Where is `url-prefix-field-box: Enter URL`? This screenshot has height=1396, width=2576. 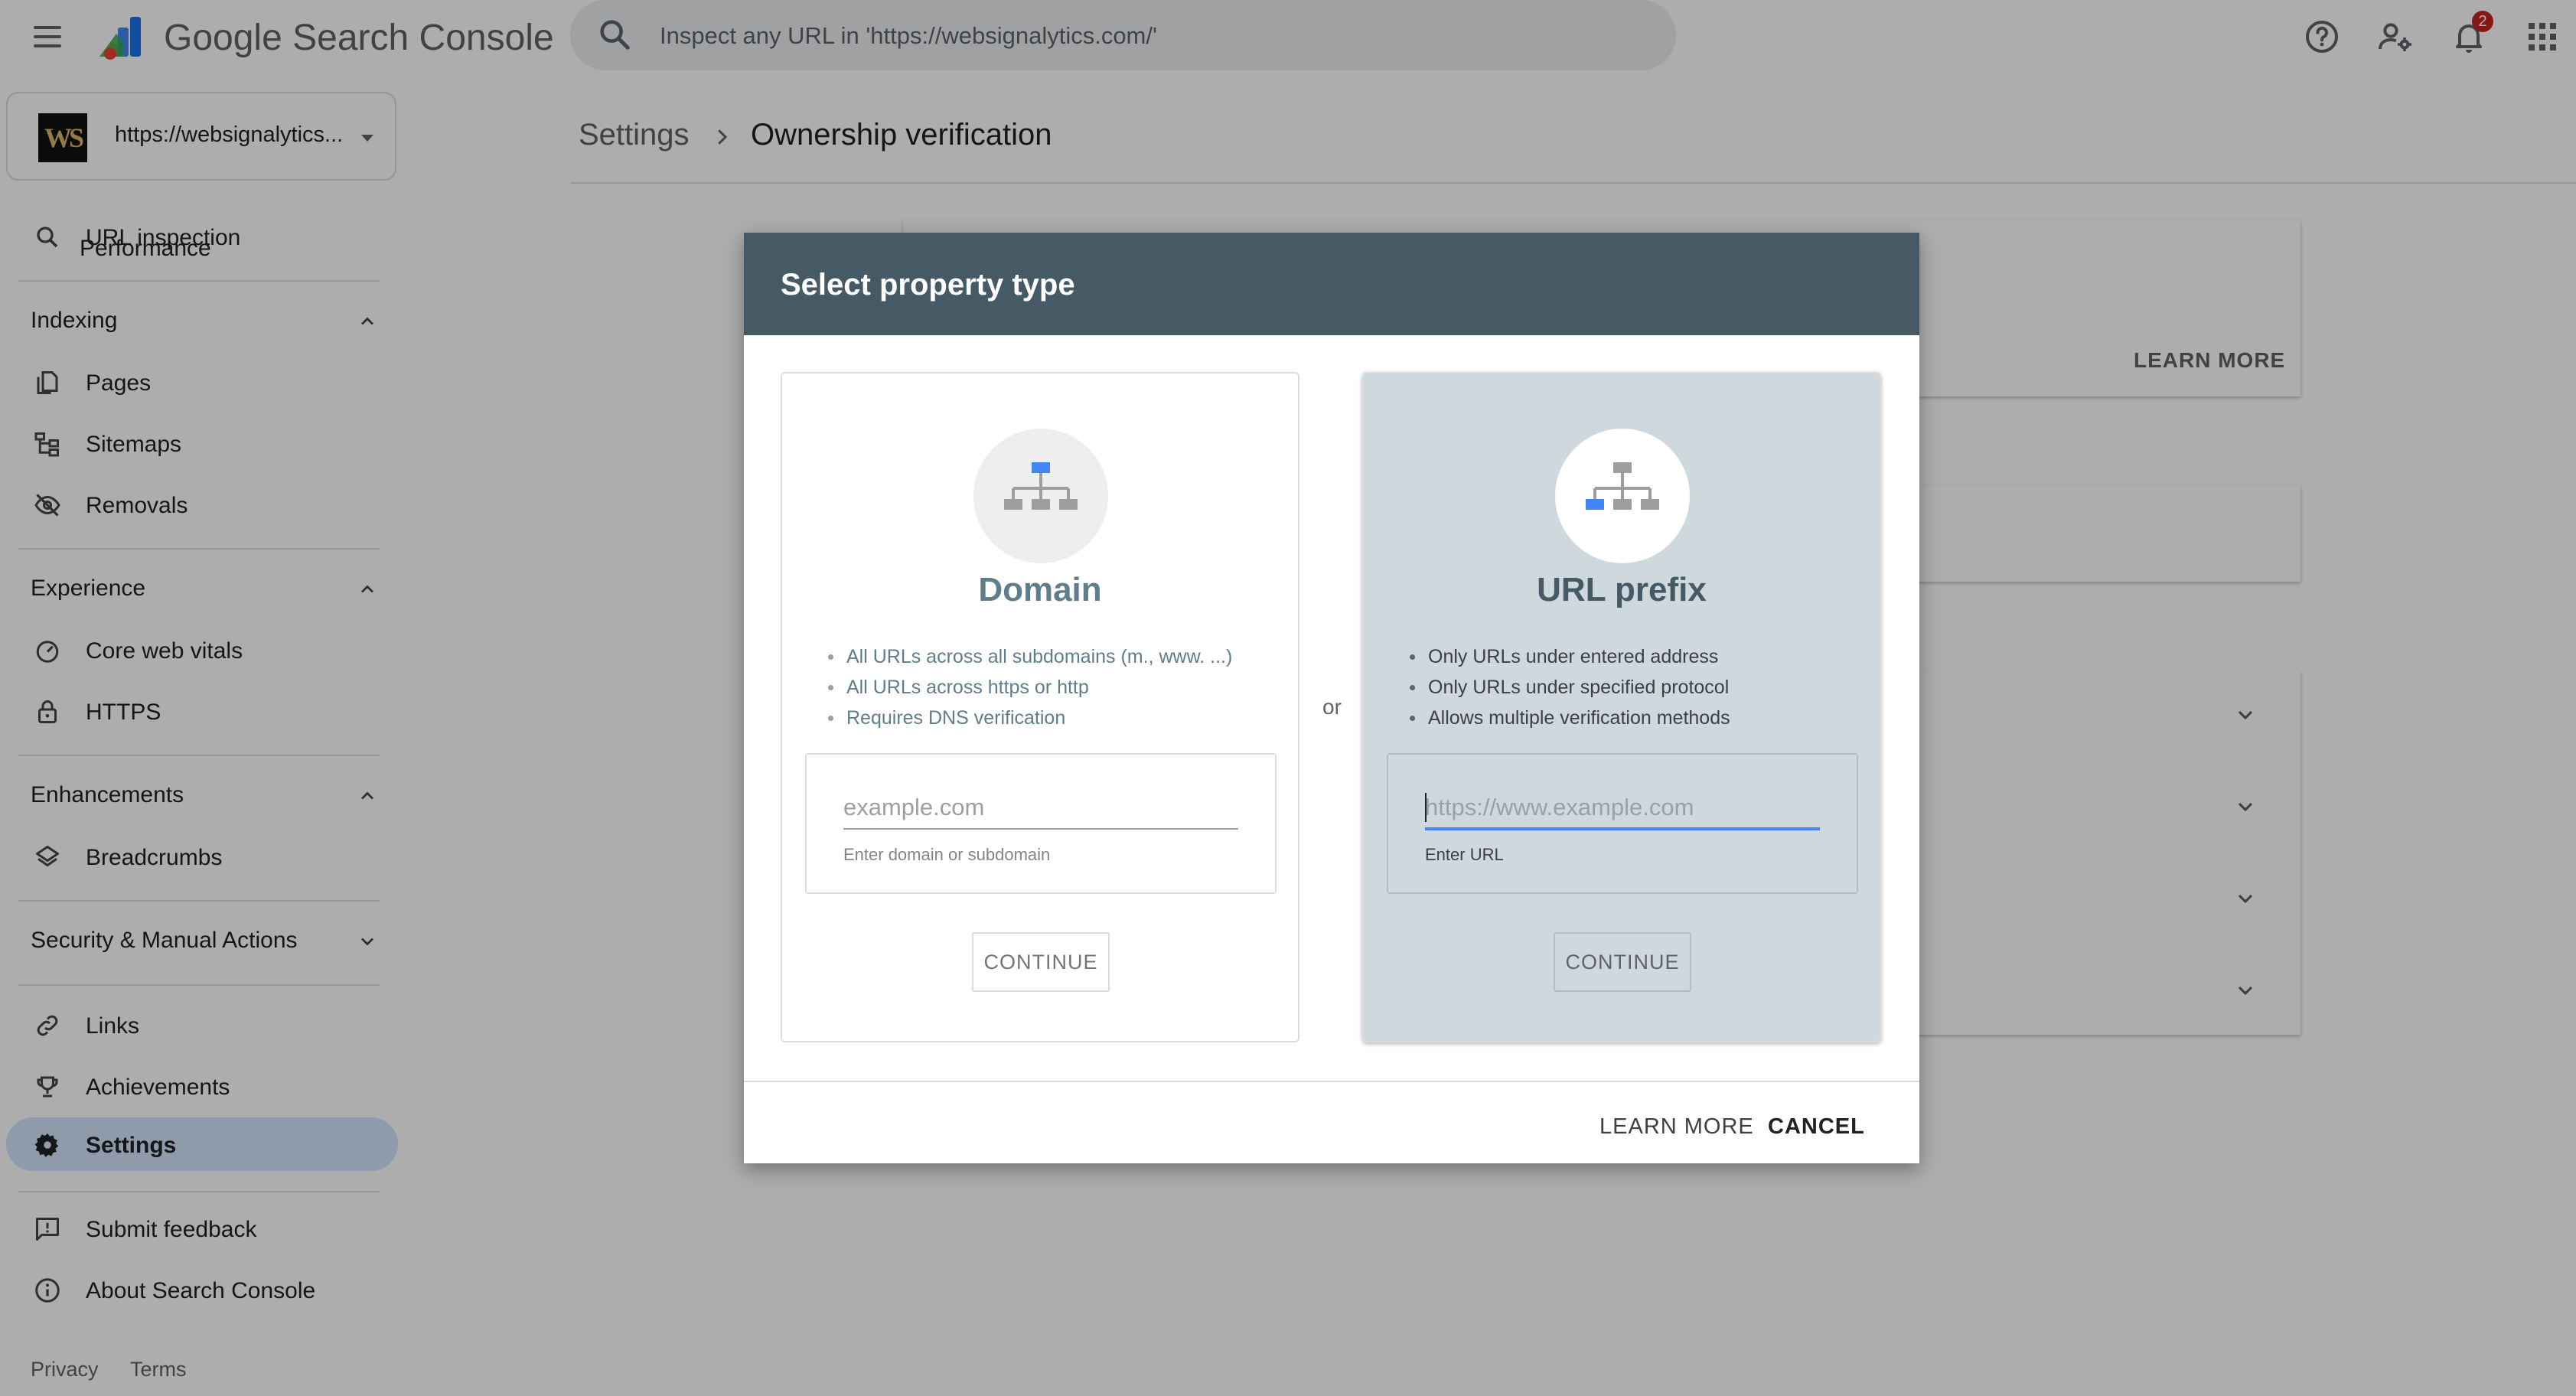 url-prefix-field-box: Enter URL is located at coordinates (1622, 823).